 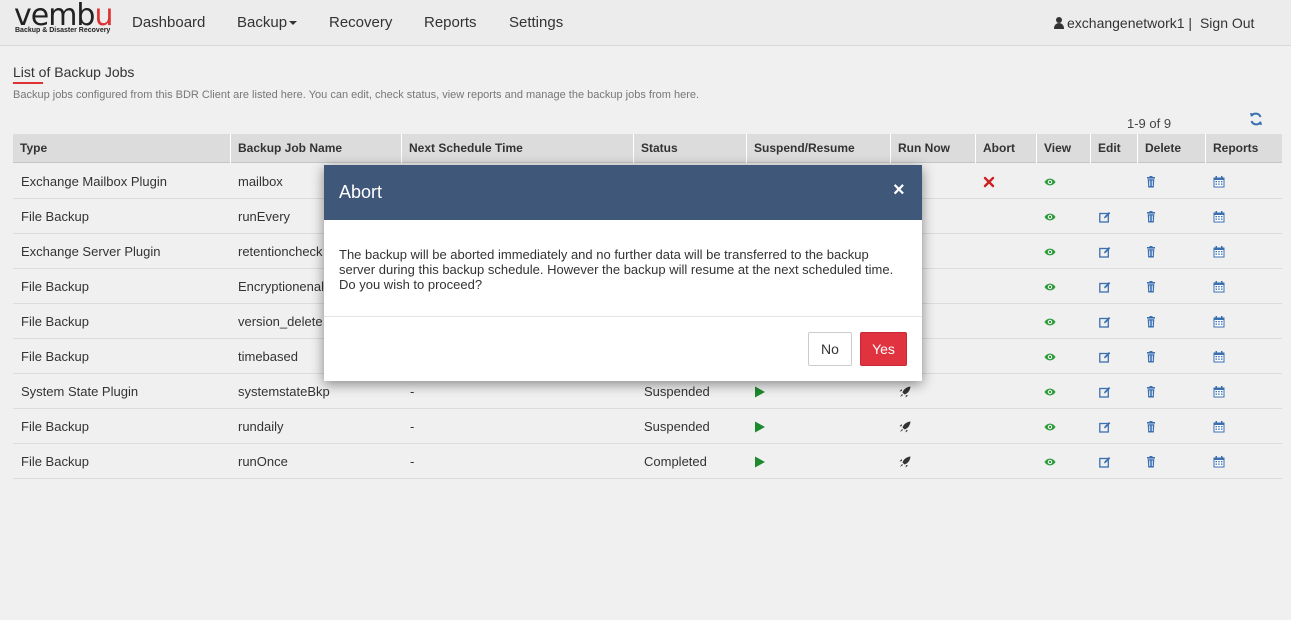 What do you see at coordinates (361, 192) in the screenshot?
I see `dialog-title: Abort` at bounding box center [361, 192].